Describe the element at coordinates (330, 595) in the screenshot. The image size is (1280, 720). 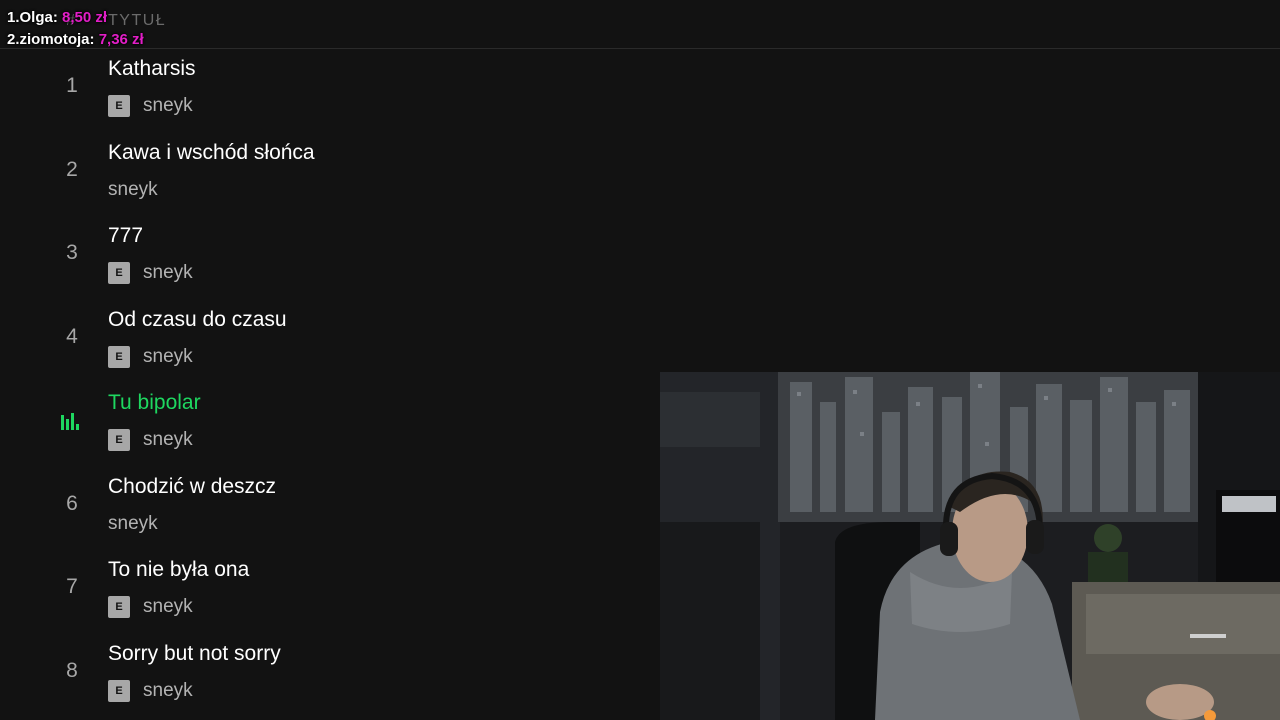
I see `track-row: 7 To nie była ona E sneyk` at that location.